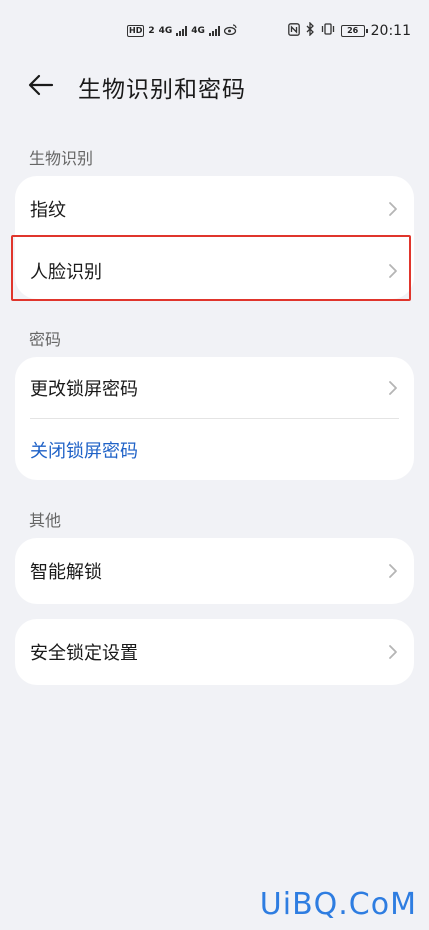  I want to click on section-label-biometrics: 生物识别, so click(61, 158).